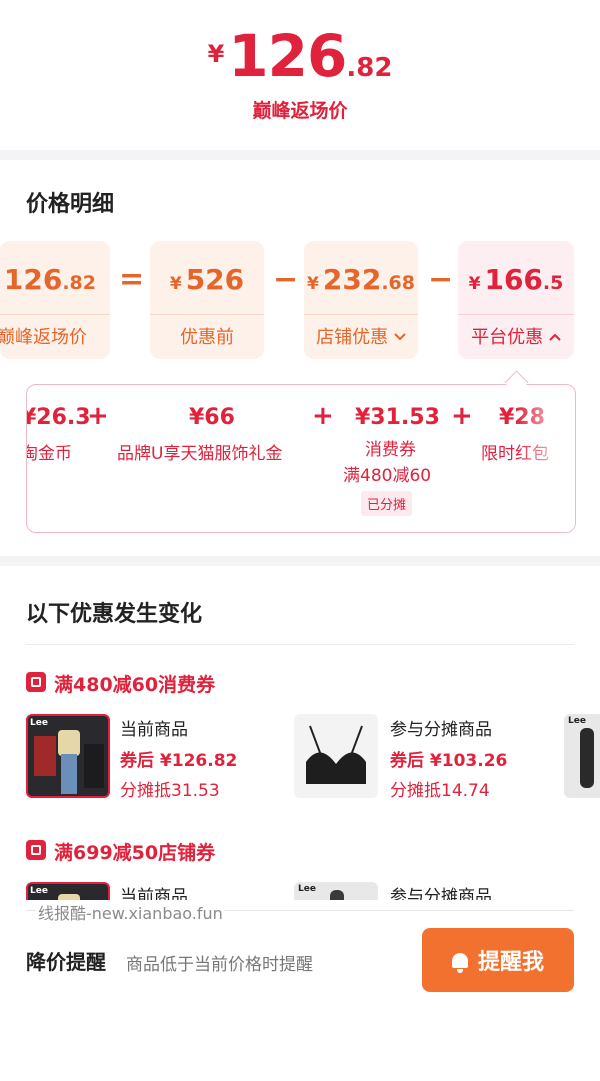 This screenshot has width=600, height=1081. I want to click on hero-currency: ¥, so click(216, 54).